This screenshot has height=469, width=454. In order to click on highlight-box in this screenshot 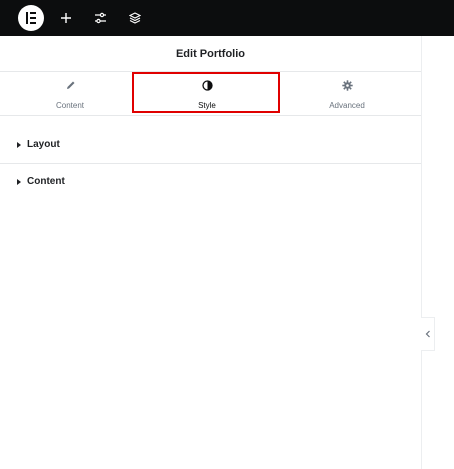, I will do `click(206, 92)`.